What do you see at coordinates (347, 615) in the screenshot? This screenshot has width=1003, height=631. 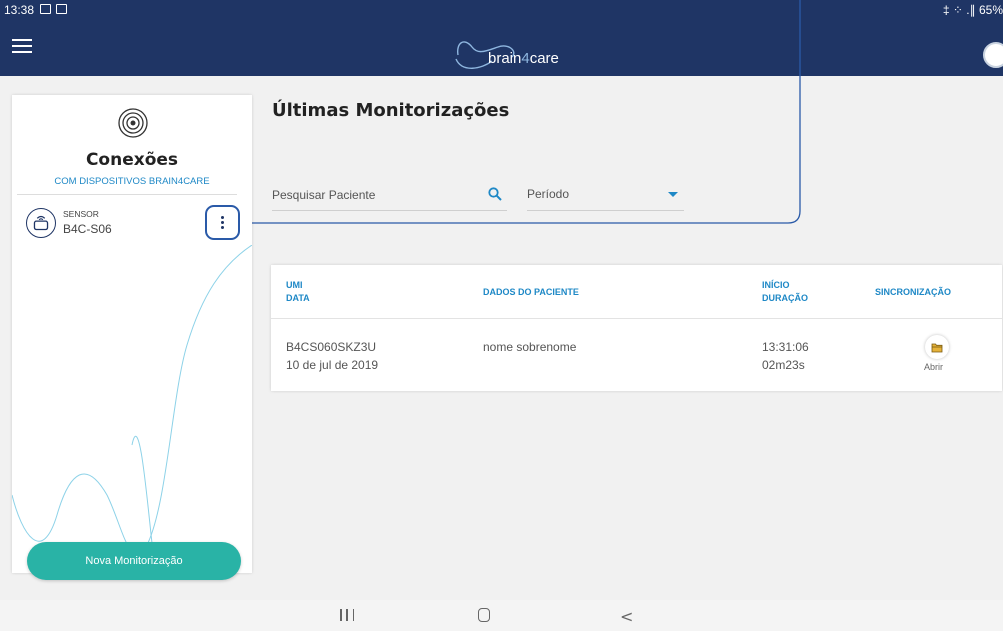 I see `nav-recent-icon` at bounding box center [347, 615].